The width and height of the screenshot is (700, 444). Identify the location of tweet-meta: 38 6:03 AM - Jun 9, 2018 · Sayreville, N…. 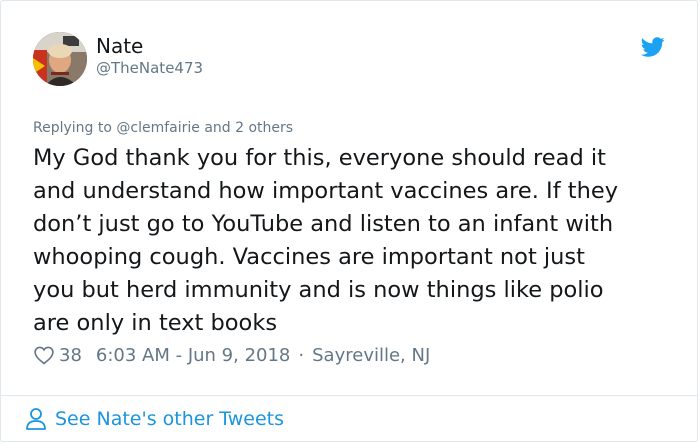
(231, 355).